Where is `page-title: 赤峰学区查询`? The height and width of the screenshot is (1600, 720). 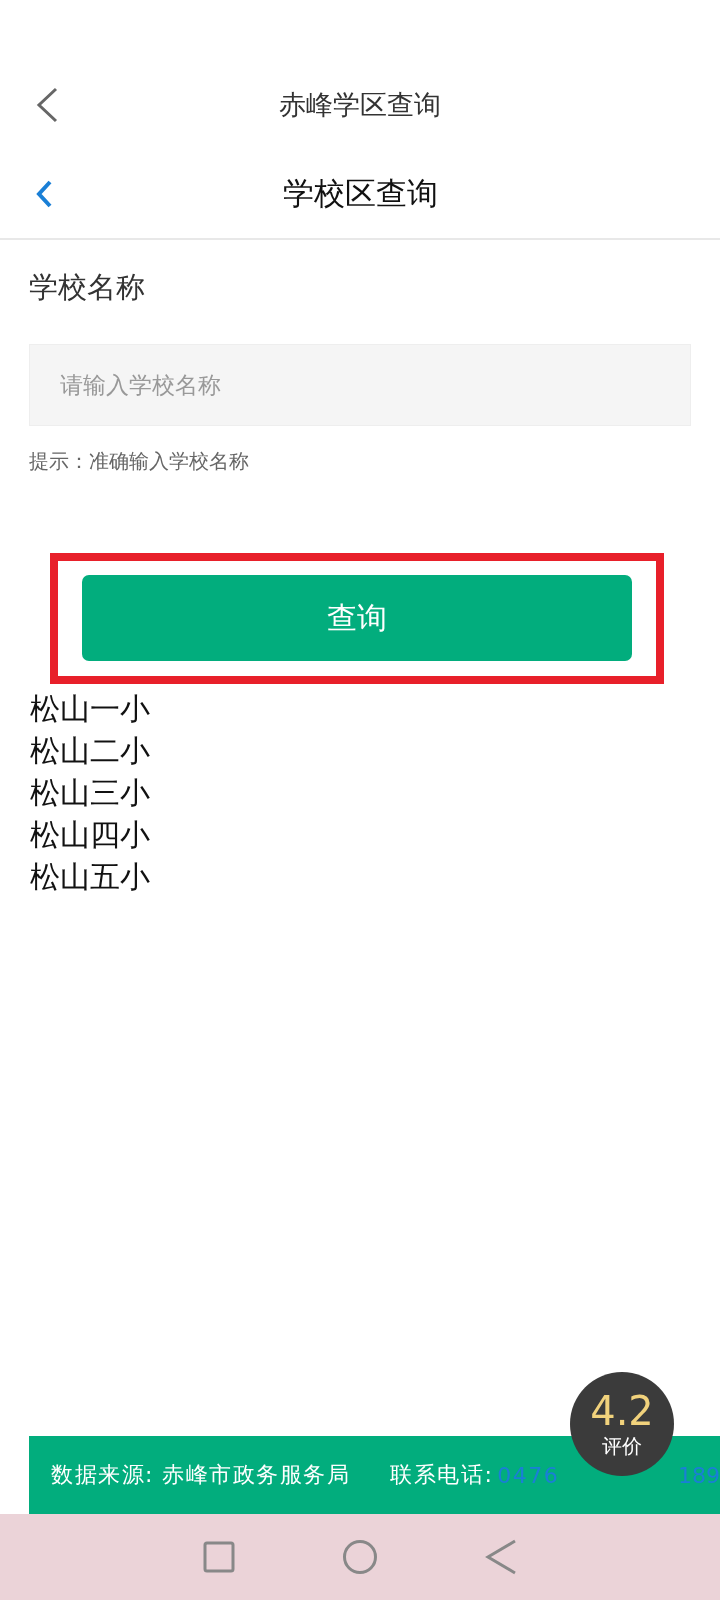 page-title: 赤峰学区查询 is located at coordinates (360, 105).